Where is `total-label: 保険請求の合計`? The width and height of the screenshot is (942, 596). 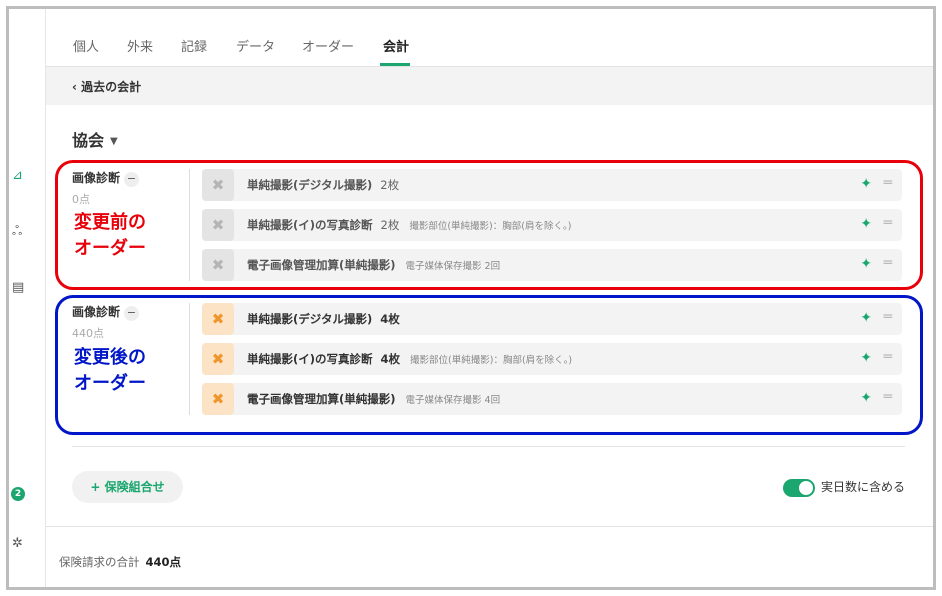 total-label: 保険請求の合計 is located at coordinates (99, 562).